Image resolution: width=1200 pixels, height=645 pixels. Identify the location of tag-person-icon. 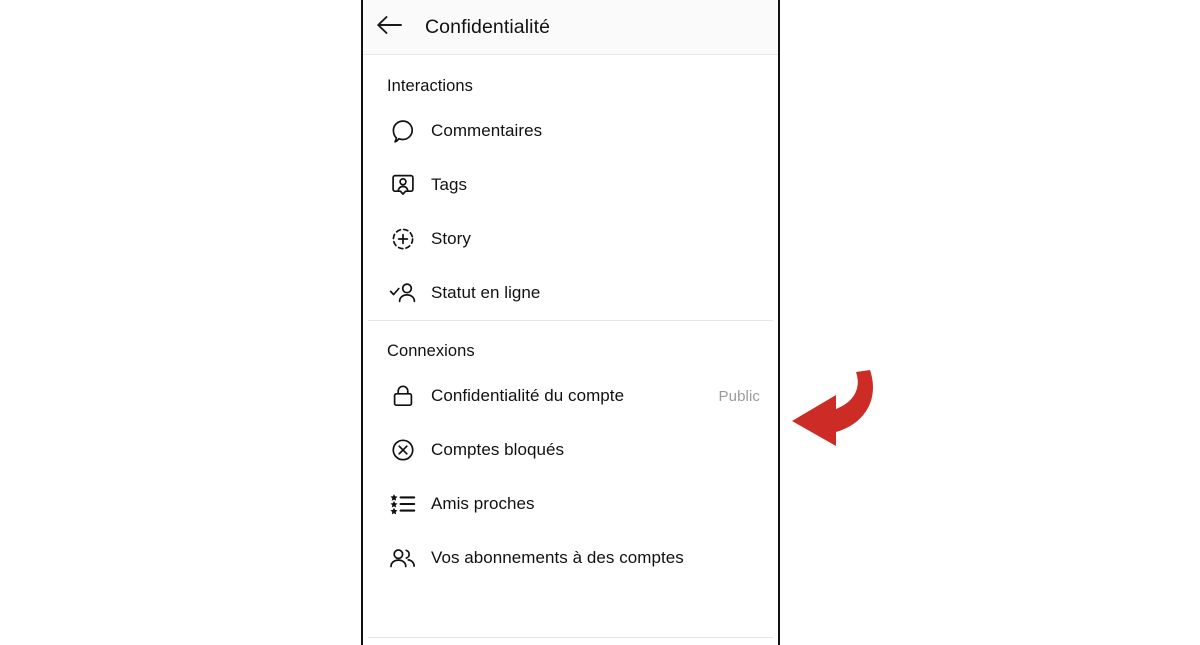
(403, 185).